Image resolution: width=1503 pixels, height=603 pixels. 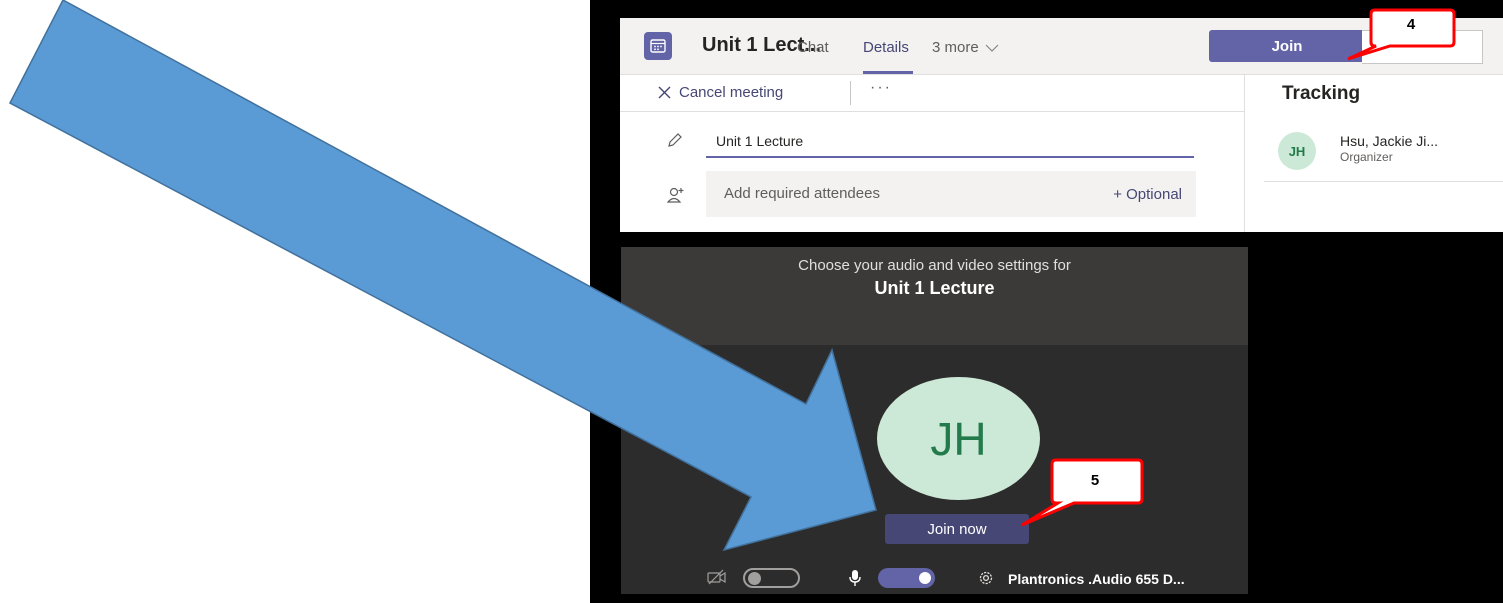 What do you see at coordinates (1411, 24) in the screenshot?
I see `callout-step-4-label: 4` at bounding box center [1411, 24].